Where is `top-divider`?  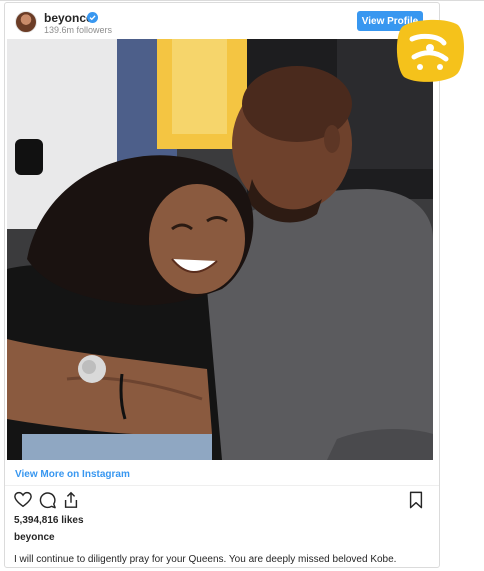
top-divider is located at coordinates (242, 0).